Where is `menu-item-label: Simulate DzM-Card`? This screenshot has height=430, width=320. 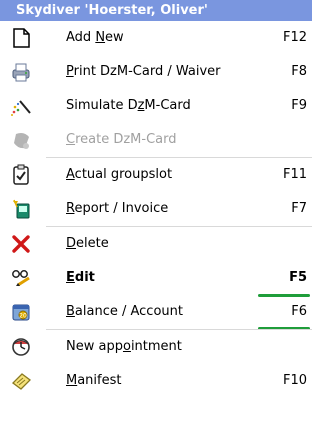
menu-item-label: Simulate DzM-Card is located at coordinates (128, 105).